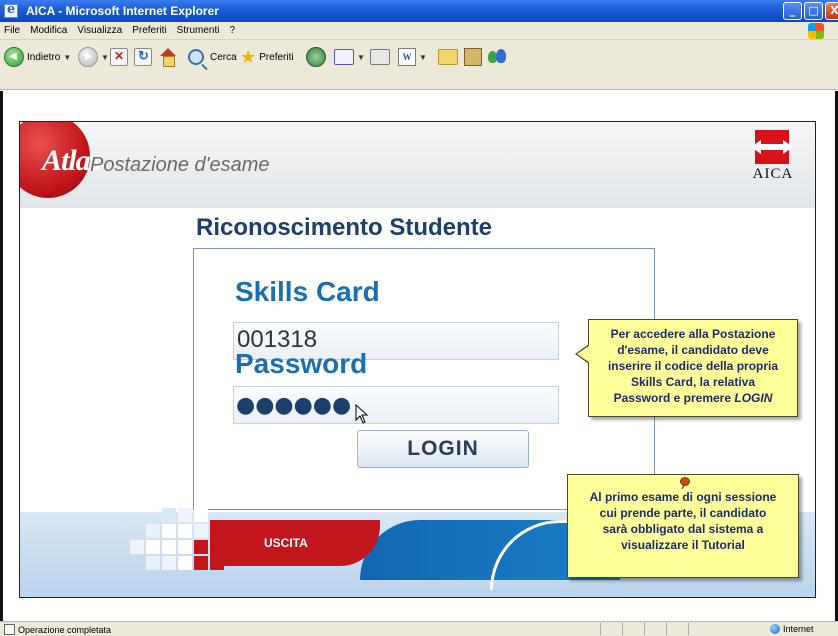  Describe the element at coordinates (99, 30) in the screenshot. I see `menu-visualizza: Visualizza` at that location.